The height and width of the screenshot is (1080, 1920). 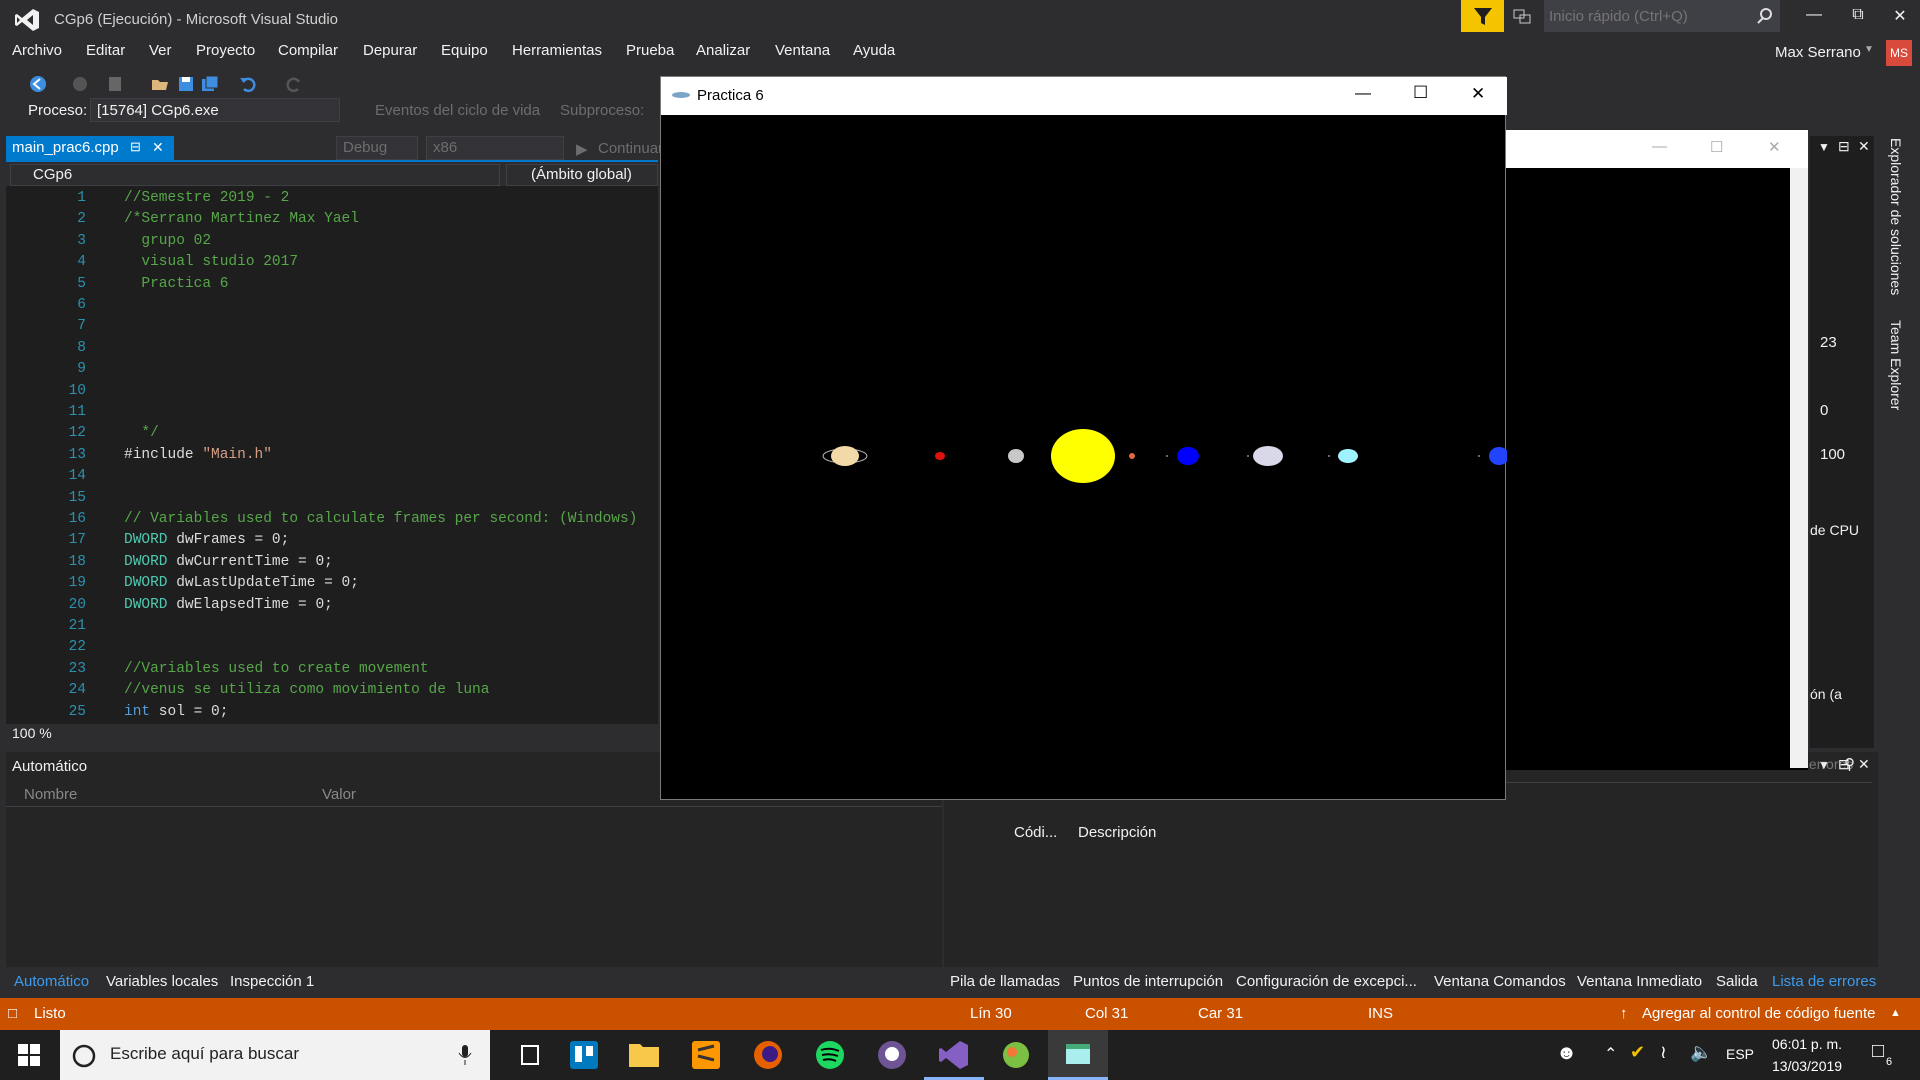 What do you see at coordinates (1858, 17) in the screenshot?
I see `maximize-button: ⧉` at bounding box center [1858, 17].